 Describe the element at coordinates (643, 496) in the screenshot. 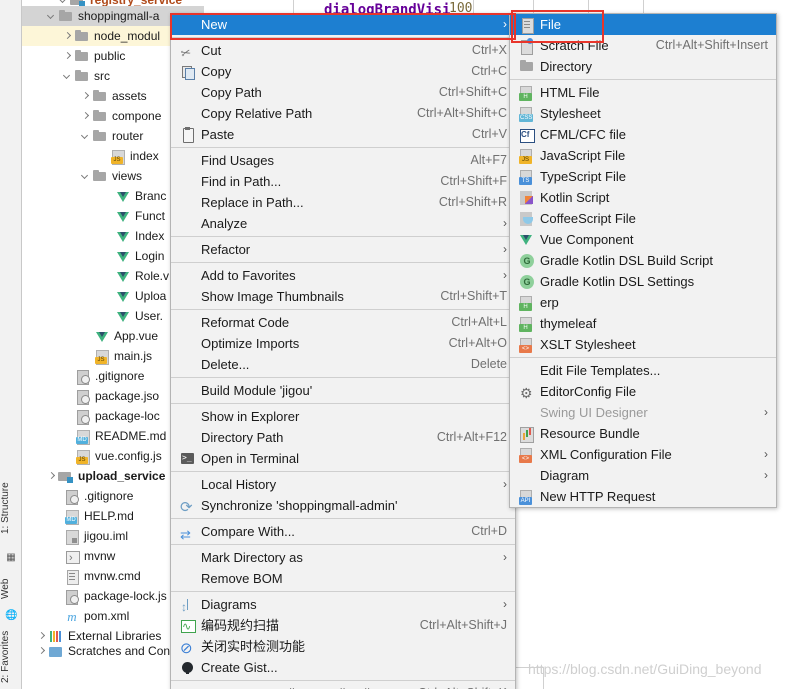

I see `submenu-item-new-http-request: API New HTTP Request` at that location.